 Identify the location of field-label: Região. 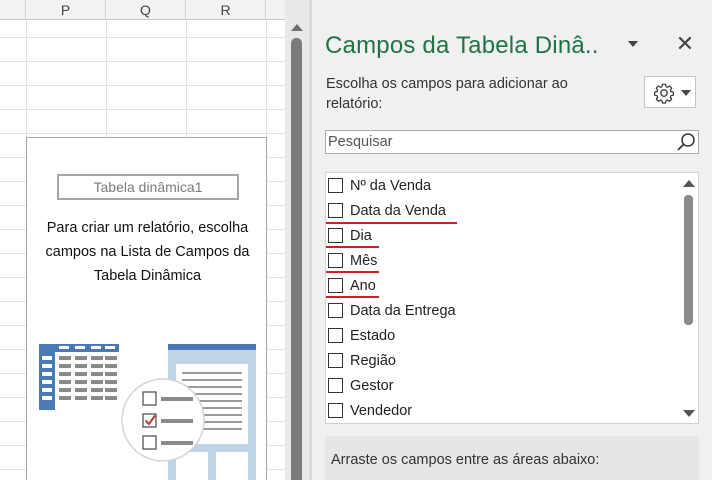
(373, 361).